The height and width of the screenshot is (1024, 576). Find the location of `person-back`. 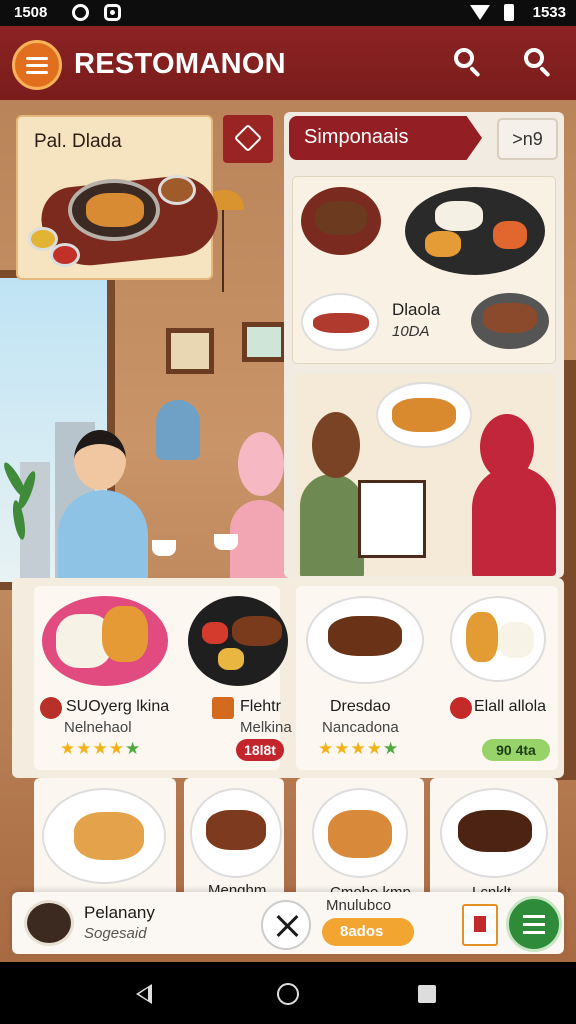

person-back is located at coordinates (178, 430).